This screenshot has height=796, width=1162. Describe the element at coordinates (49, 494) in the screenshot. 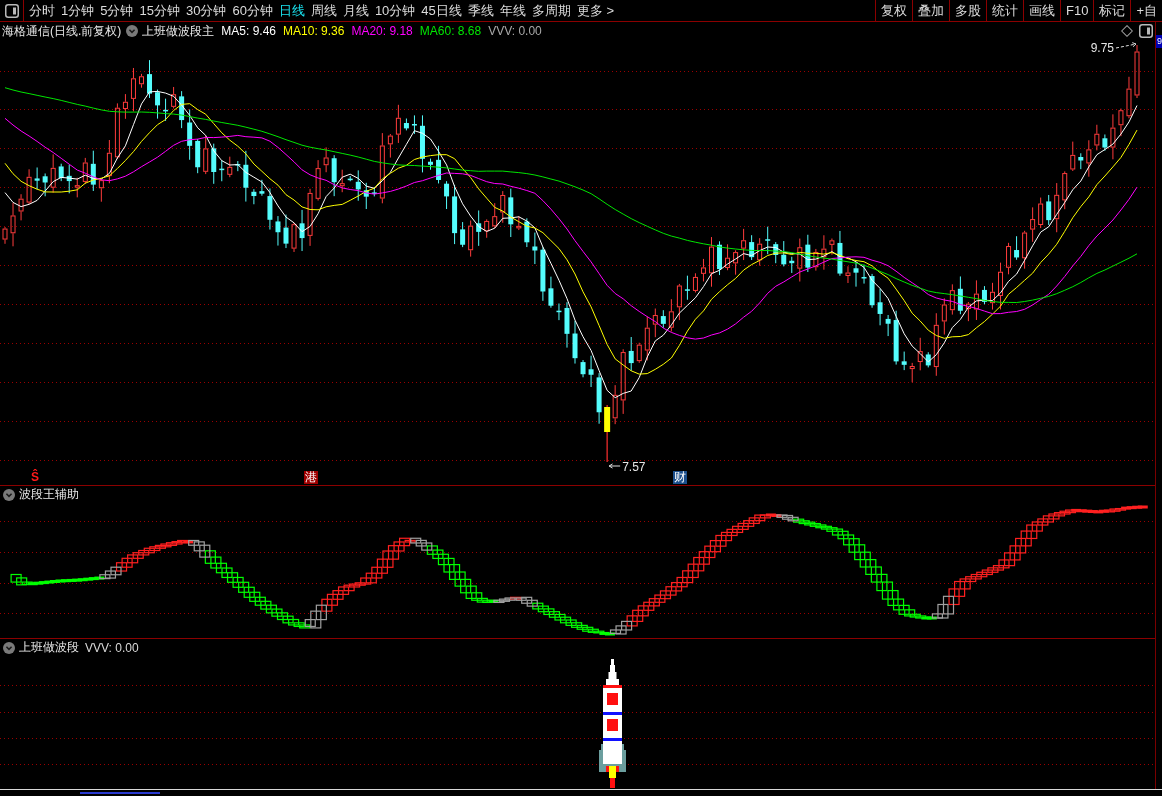

I see `panel-title: 波段王辅助` at that location.